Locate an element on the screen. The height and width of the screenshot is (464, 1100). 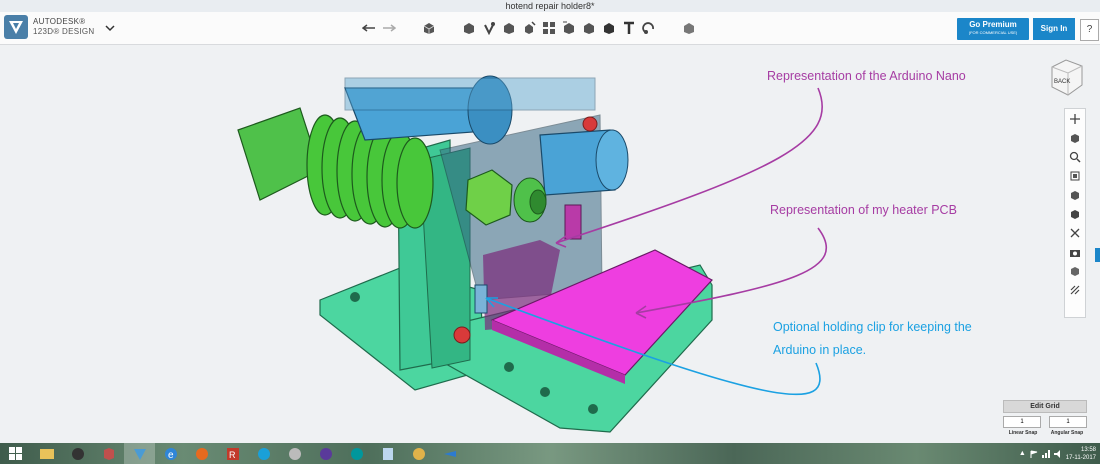
taskbar-clock: 13:58 17-11-2017 is located at coordinates (1081, 454).